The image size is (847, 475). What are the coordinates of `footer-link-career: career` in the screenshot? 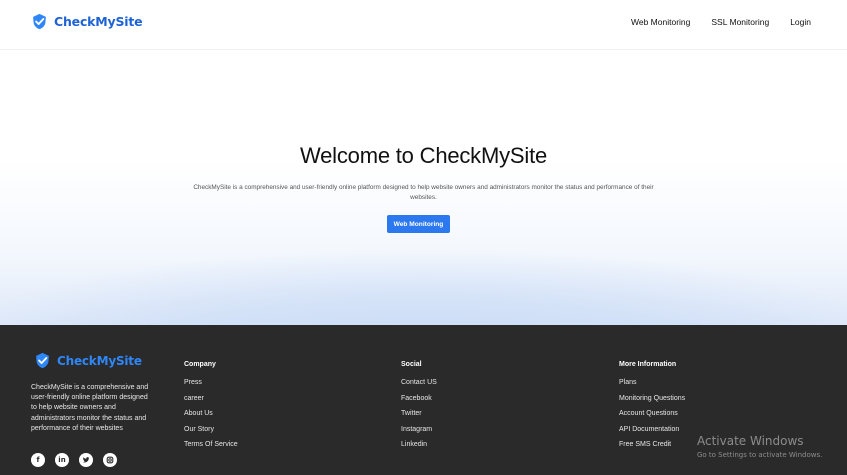 It's located at (211, 399).